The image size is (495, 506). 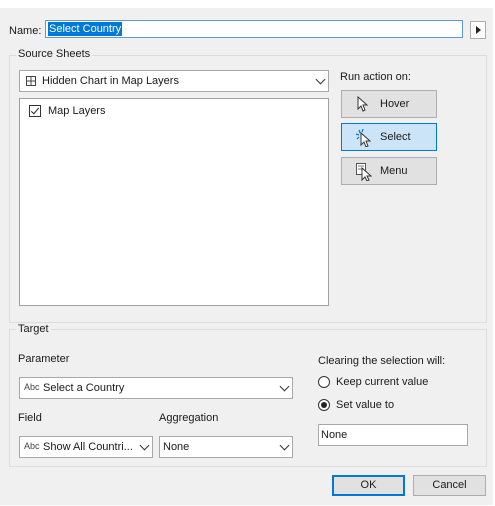 I want to click on select-button-label: Select, so click(x=395, y=137).